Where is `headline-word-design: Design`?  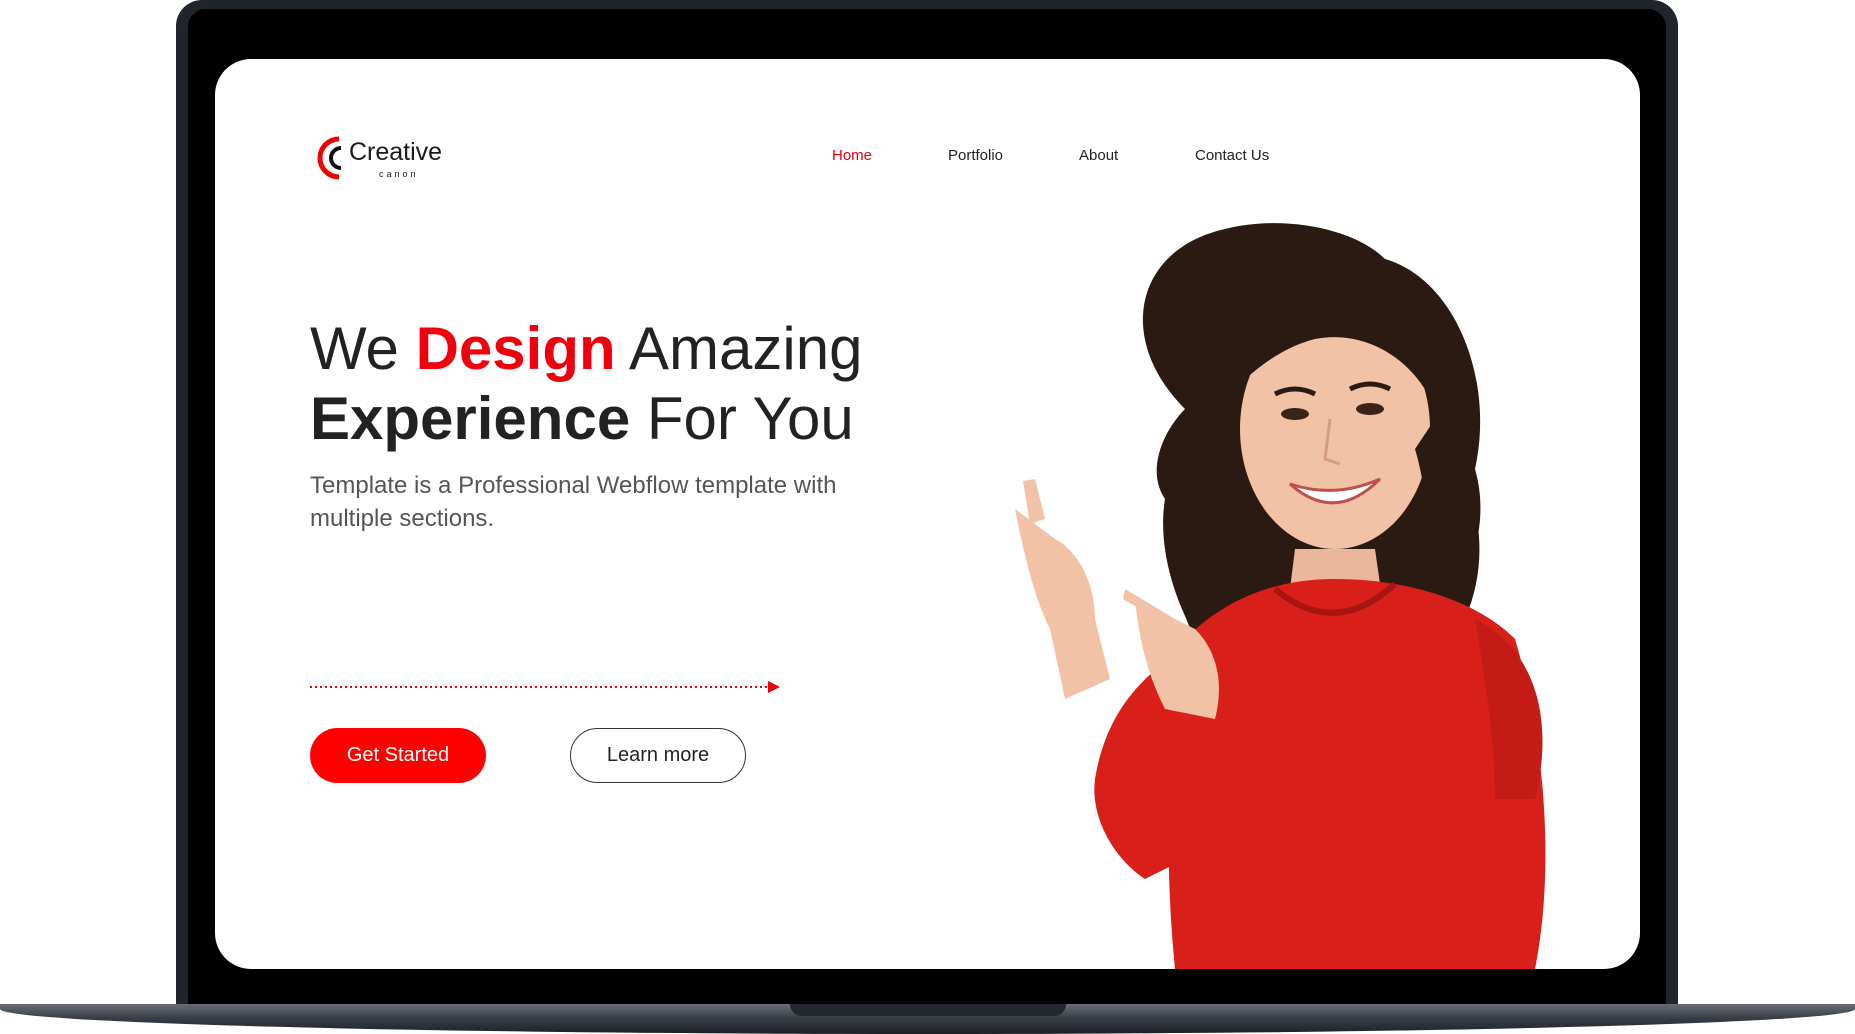
headline-word-design: Design is located at coordinates (515, 348).